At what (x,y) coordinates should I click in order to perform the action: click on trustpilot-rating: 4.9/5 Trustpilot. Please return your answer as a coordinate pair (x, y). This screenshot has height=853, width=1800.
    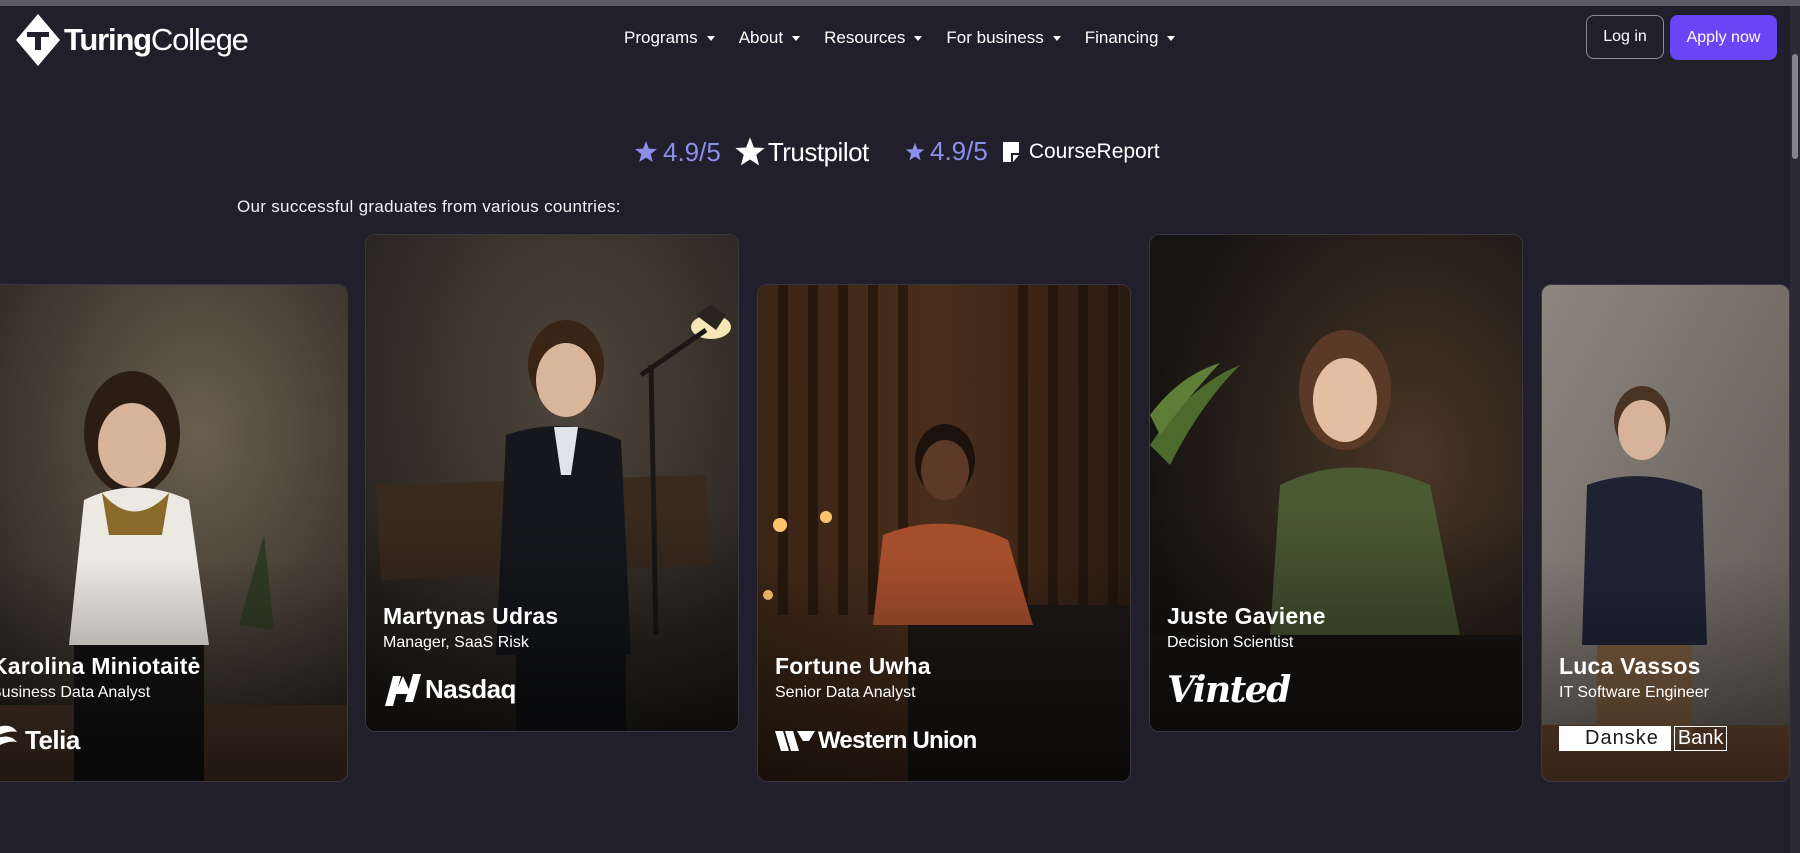
    Looking at the image, I should click on (751, 152).